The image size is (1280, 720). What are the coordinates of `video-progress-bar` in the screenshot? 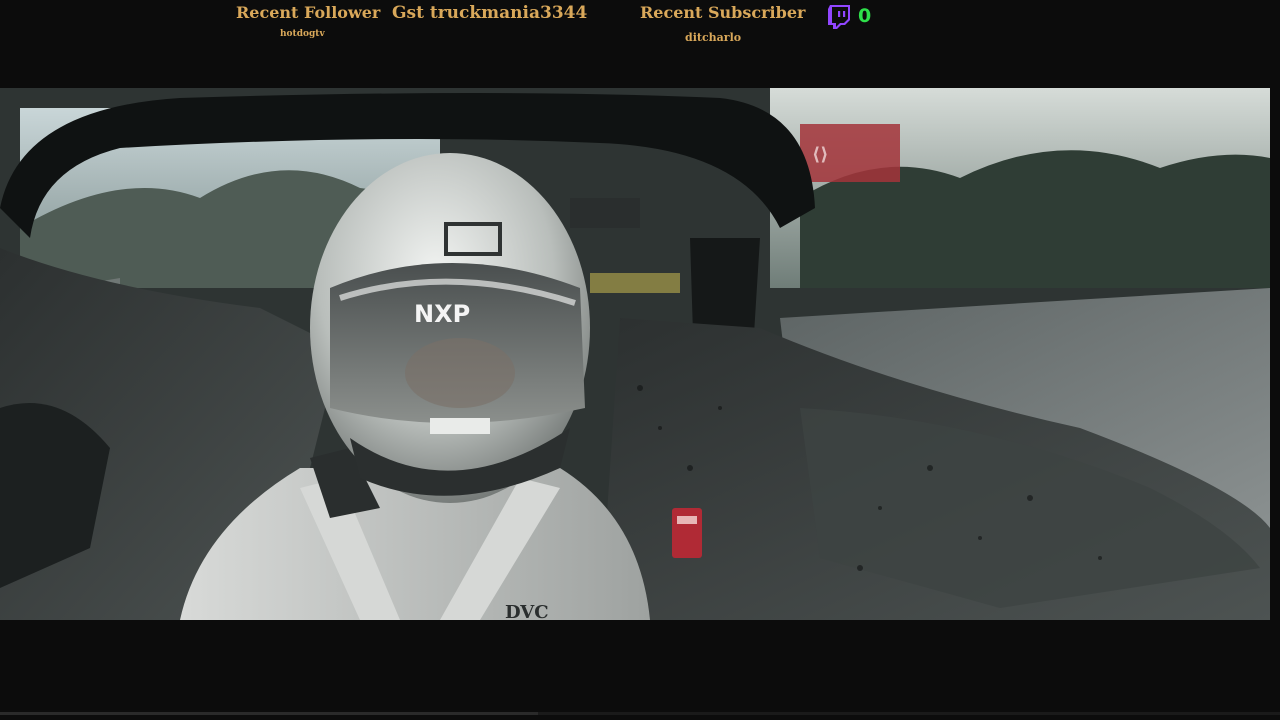 It's located at (640, 713).